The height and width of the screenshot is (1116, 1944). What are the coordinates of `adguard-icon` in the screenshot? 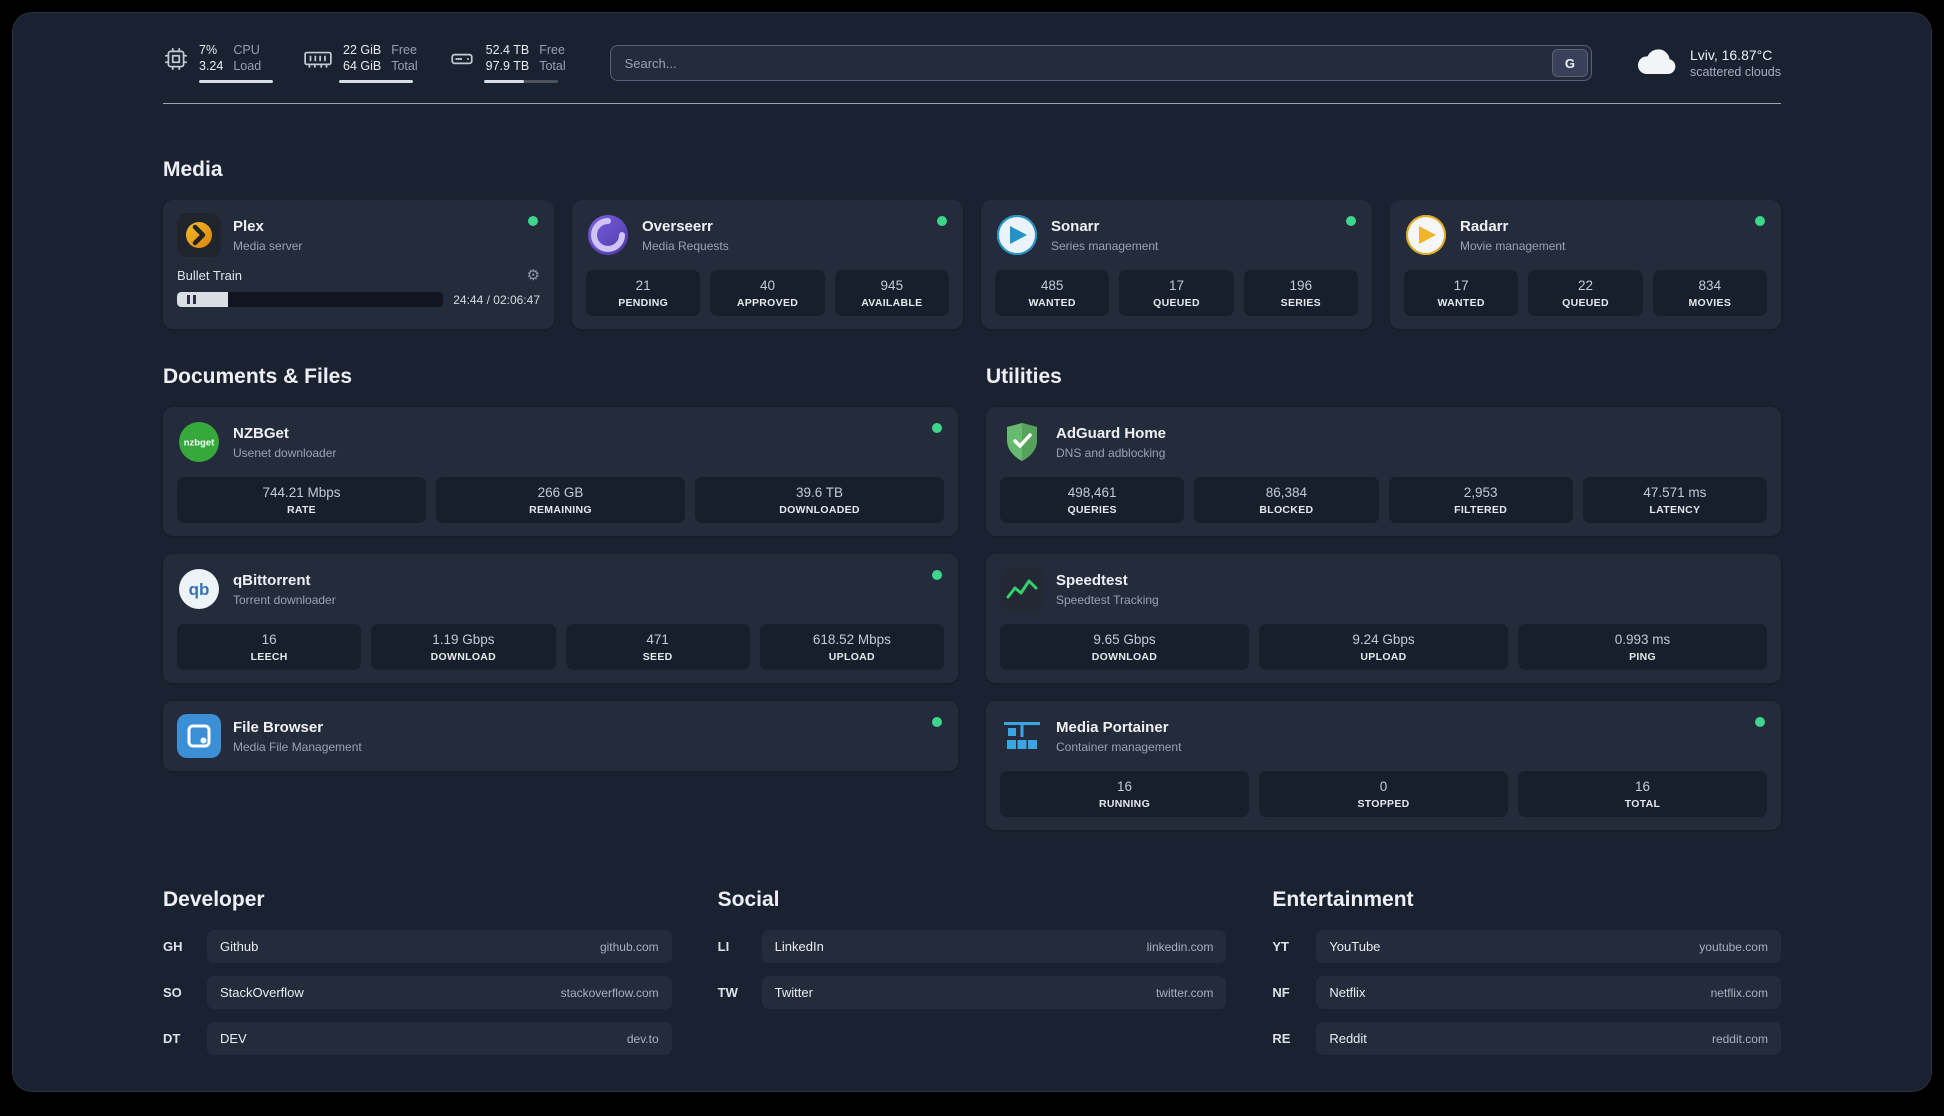 It's located at (1022, 442).